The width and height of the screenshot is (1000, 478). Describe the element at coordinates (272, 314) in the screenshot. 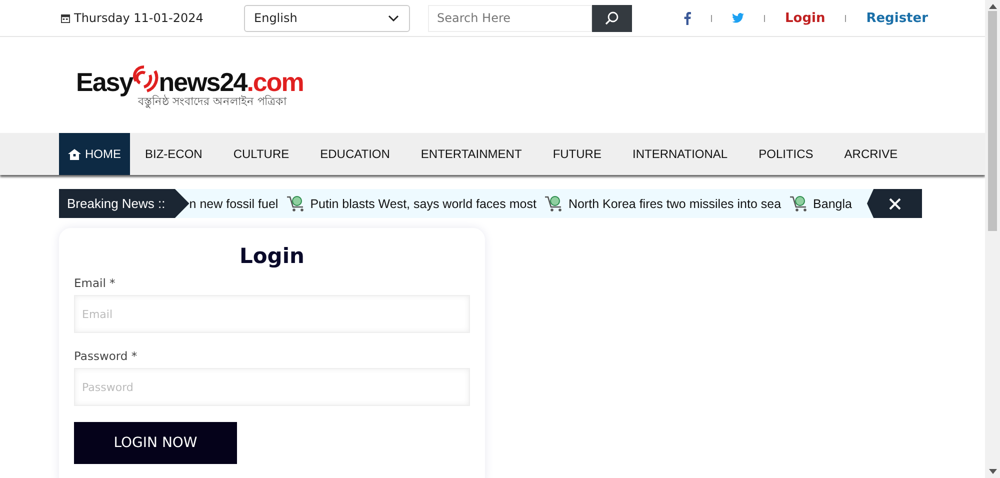

I see `input-field: Email` at that location.